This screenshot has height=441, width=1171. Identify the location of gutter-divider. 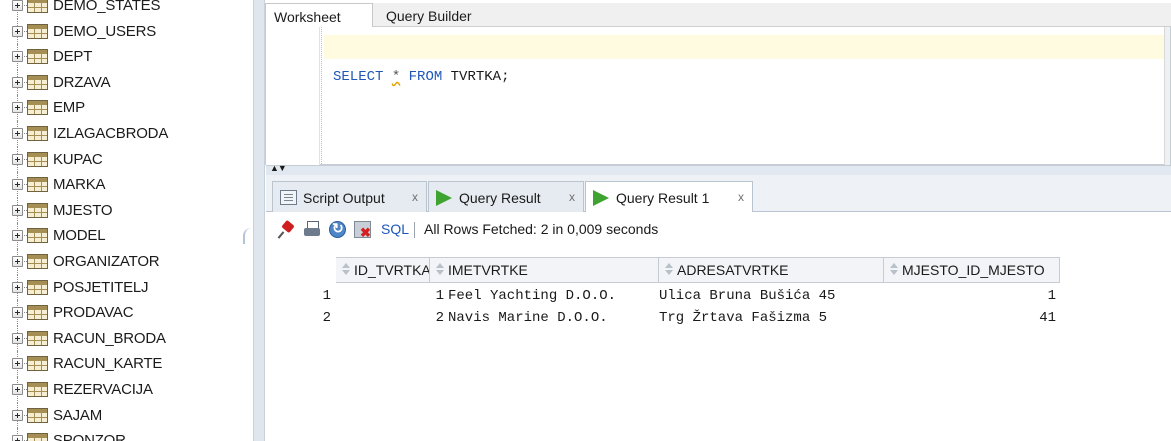
(321, 95).